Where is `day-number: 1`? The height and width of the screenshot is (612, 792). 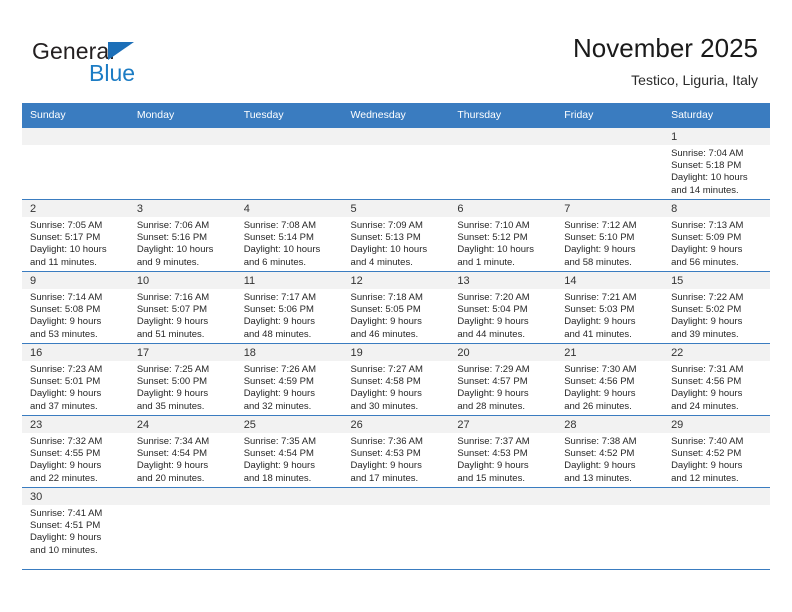 day-number: 1 is located at coordinates (716, 136).